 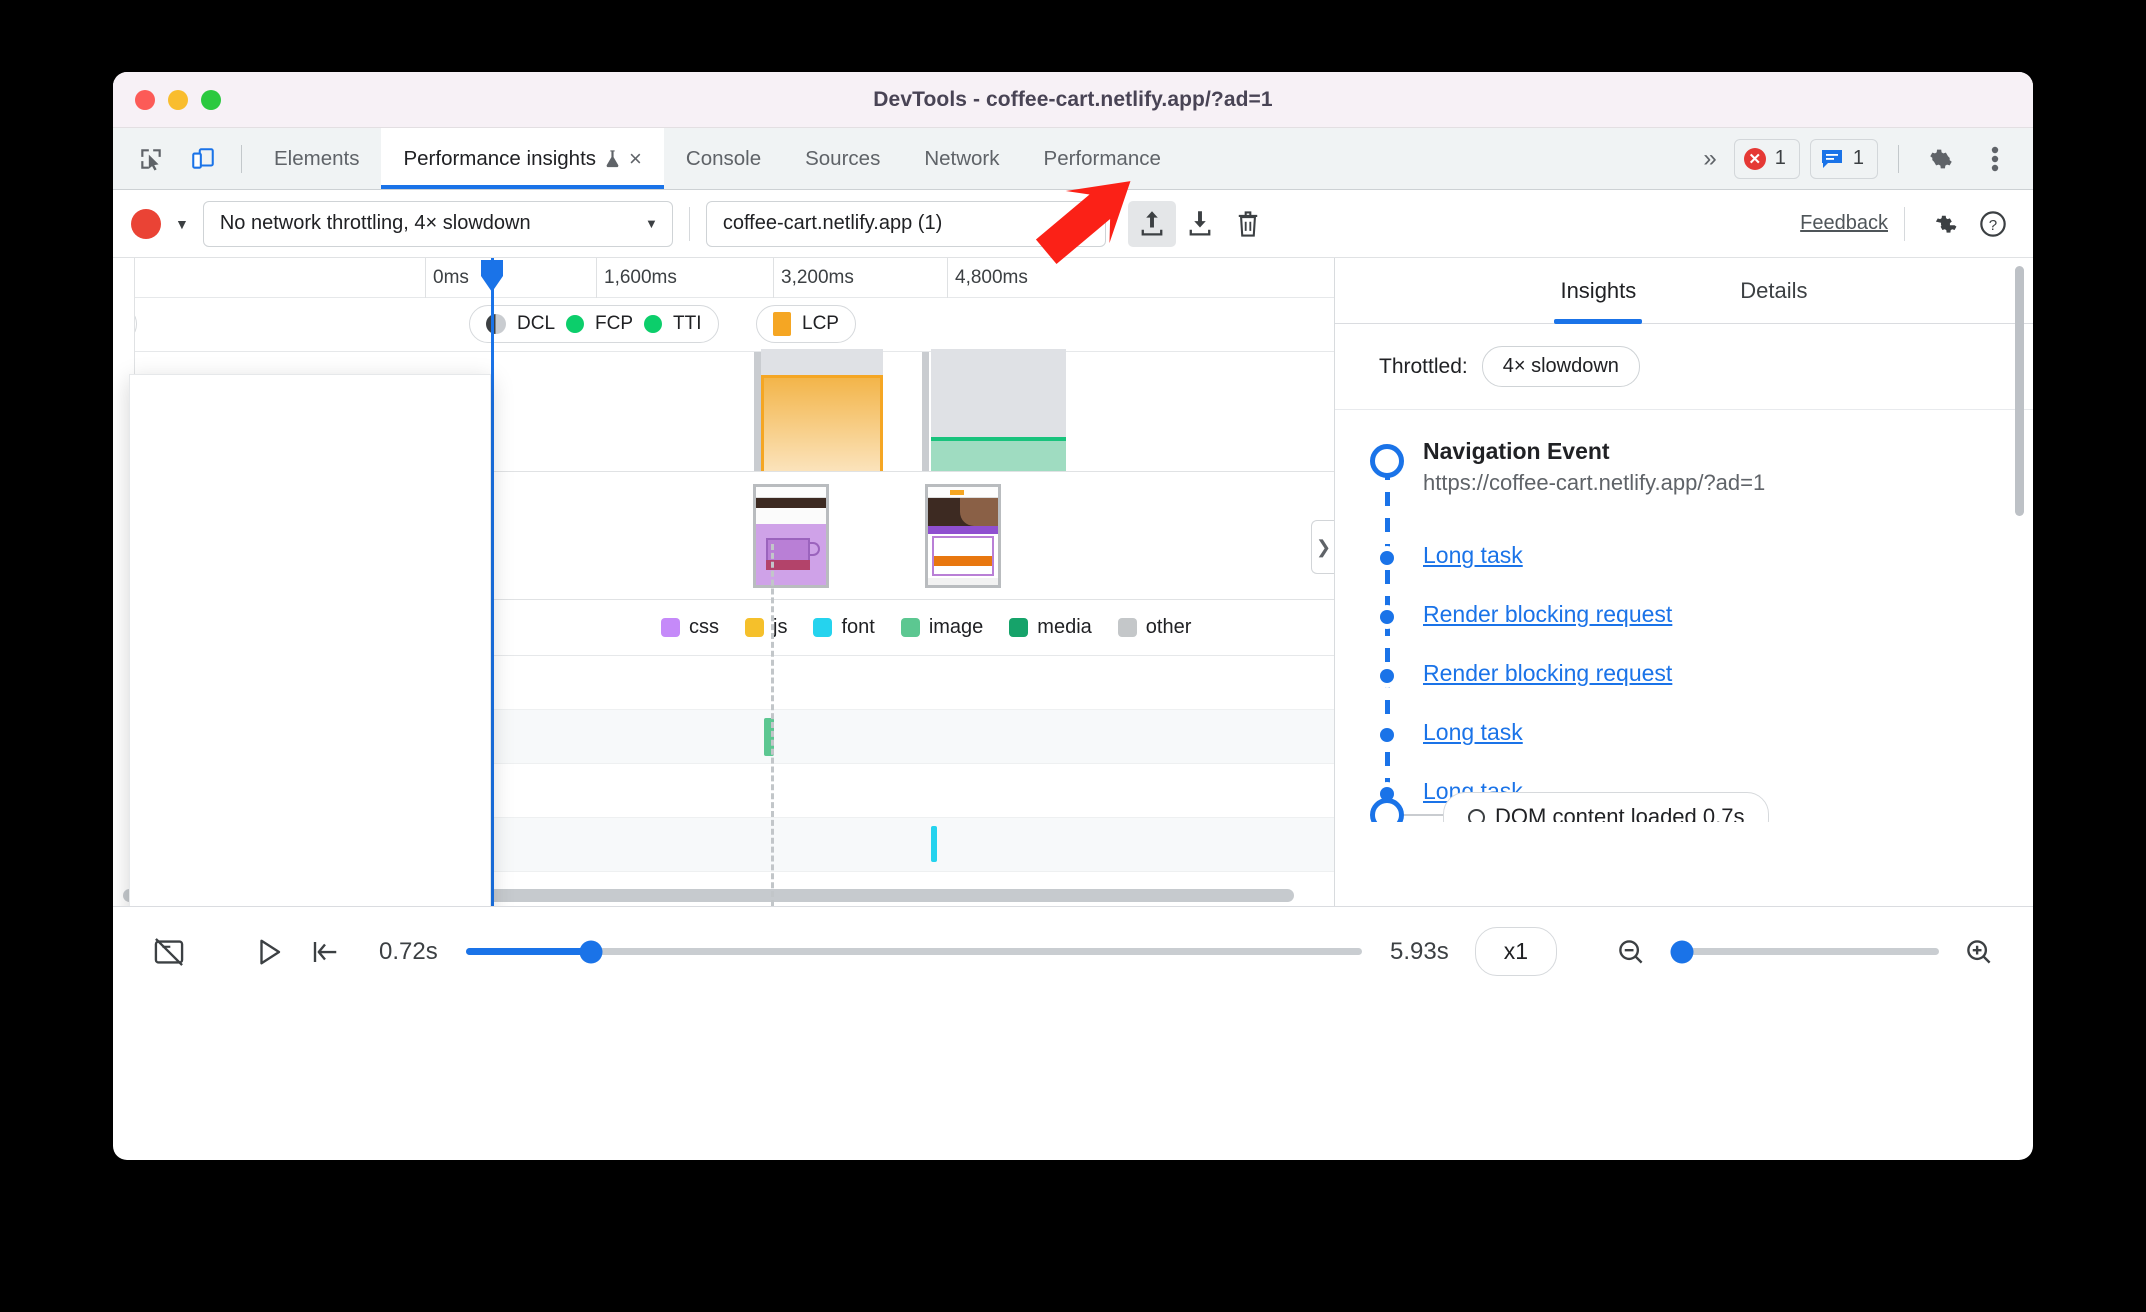 What do you see at coordinates (1754, 158) in the screenshot?
I see `error-icon: ✕` at bounding box center [1754, 158].